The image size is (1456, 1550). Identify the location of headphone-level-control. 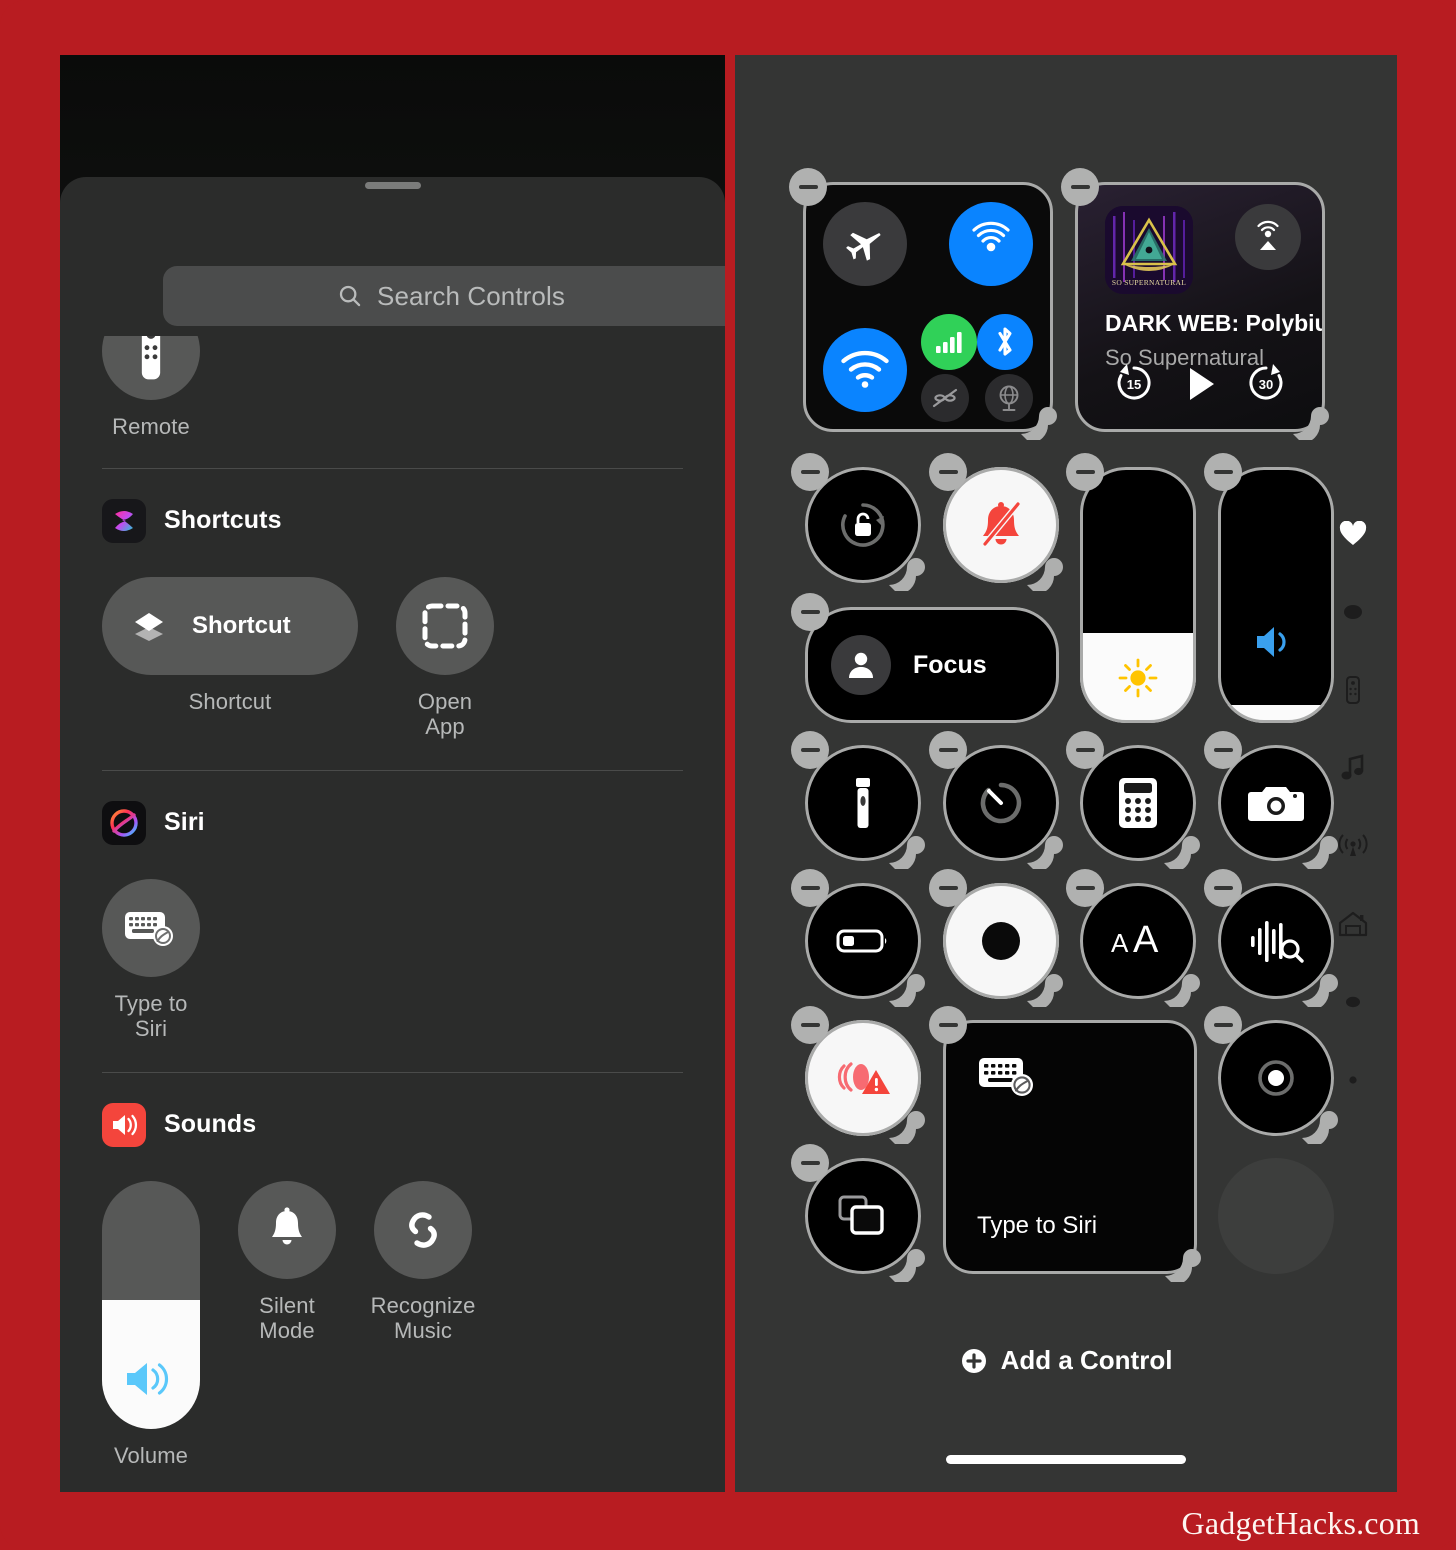
(858, 1075).